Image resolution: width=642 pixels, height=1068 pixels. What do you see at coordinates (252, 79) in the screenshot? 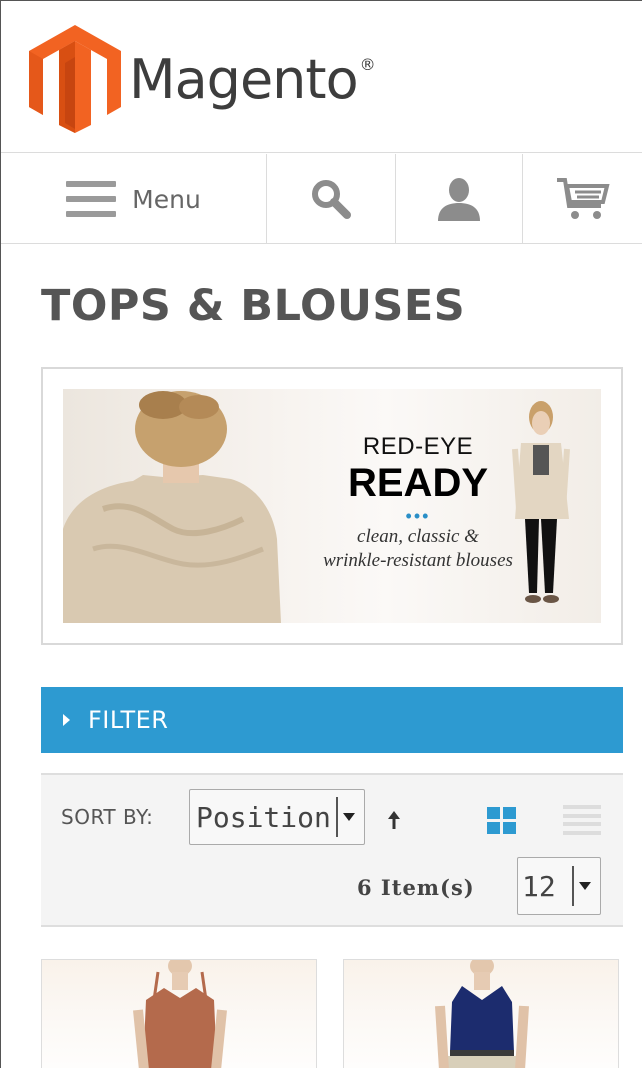
I see `brand-name: Magento ®` at bounding box center [252, 79].